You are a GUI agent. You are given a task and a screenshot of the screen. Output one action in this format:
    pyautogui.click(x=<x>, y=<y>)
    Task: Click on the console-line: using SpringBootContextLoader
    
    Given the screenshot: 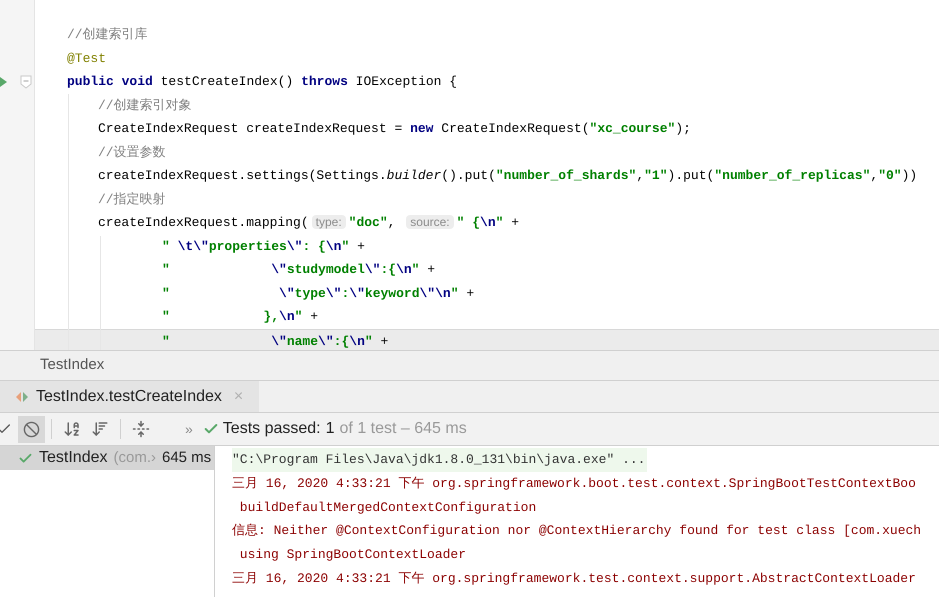 What is the action you would take?
    pyautogui.click(x=352, y=555)
    